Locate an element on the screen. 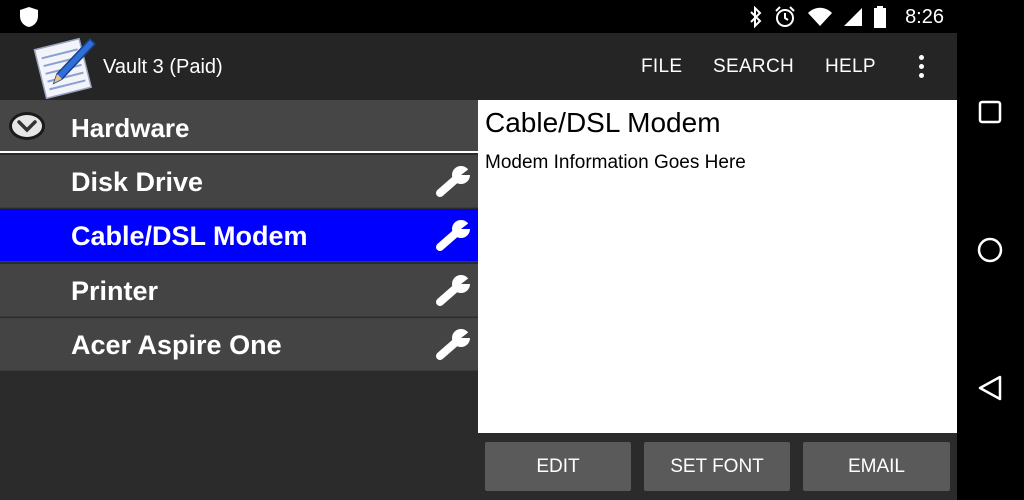 The width and height of the screenshot is (1024, 500). overflow-menu-icon is located at coordinates (921, 67).